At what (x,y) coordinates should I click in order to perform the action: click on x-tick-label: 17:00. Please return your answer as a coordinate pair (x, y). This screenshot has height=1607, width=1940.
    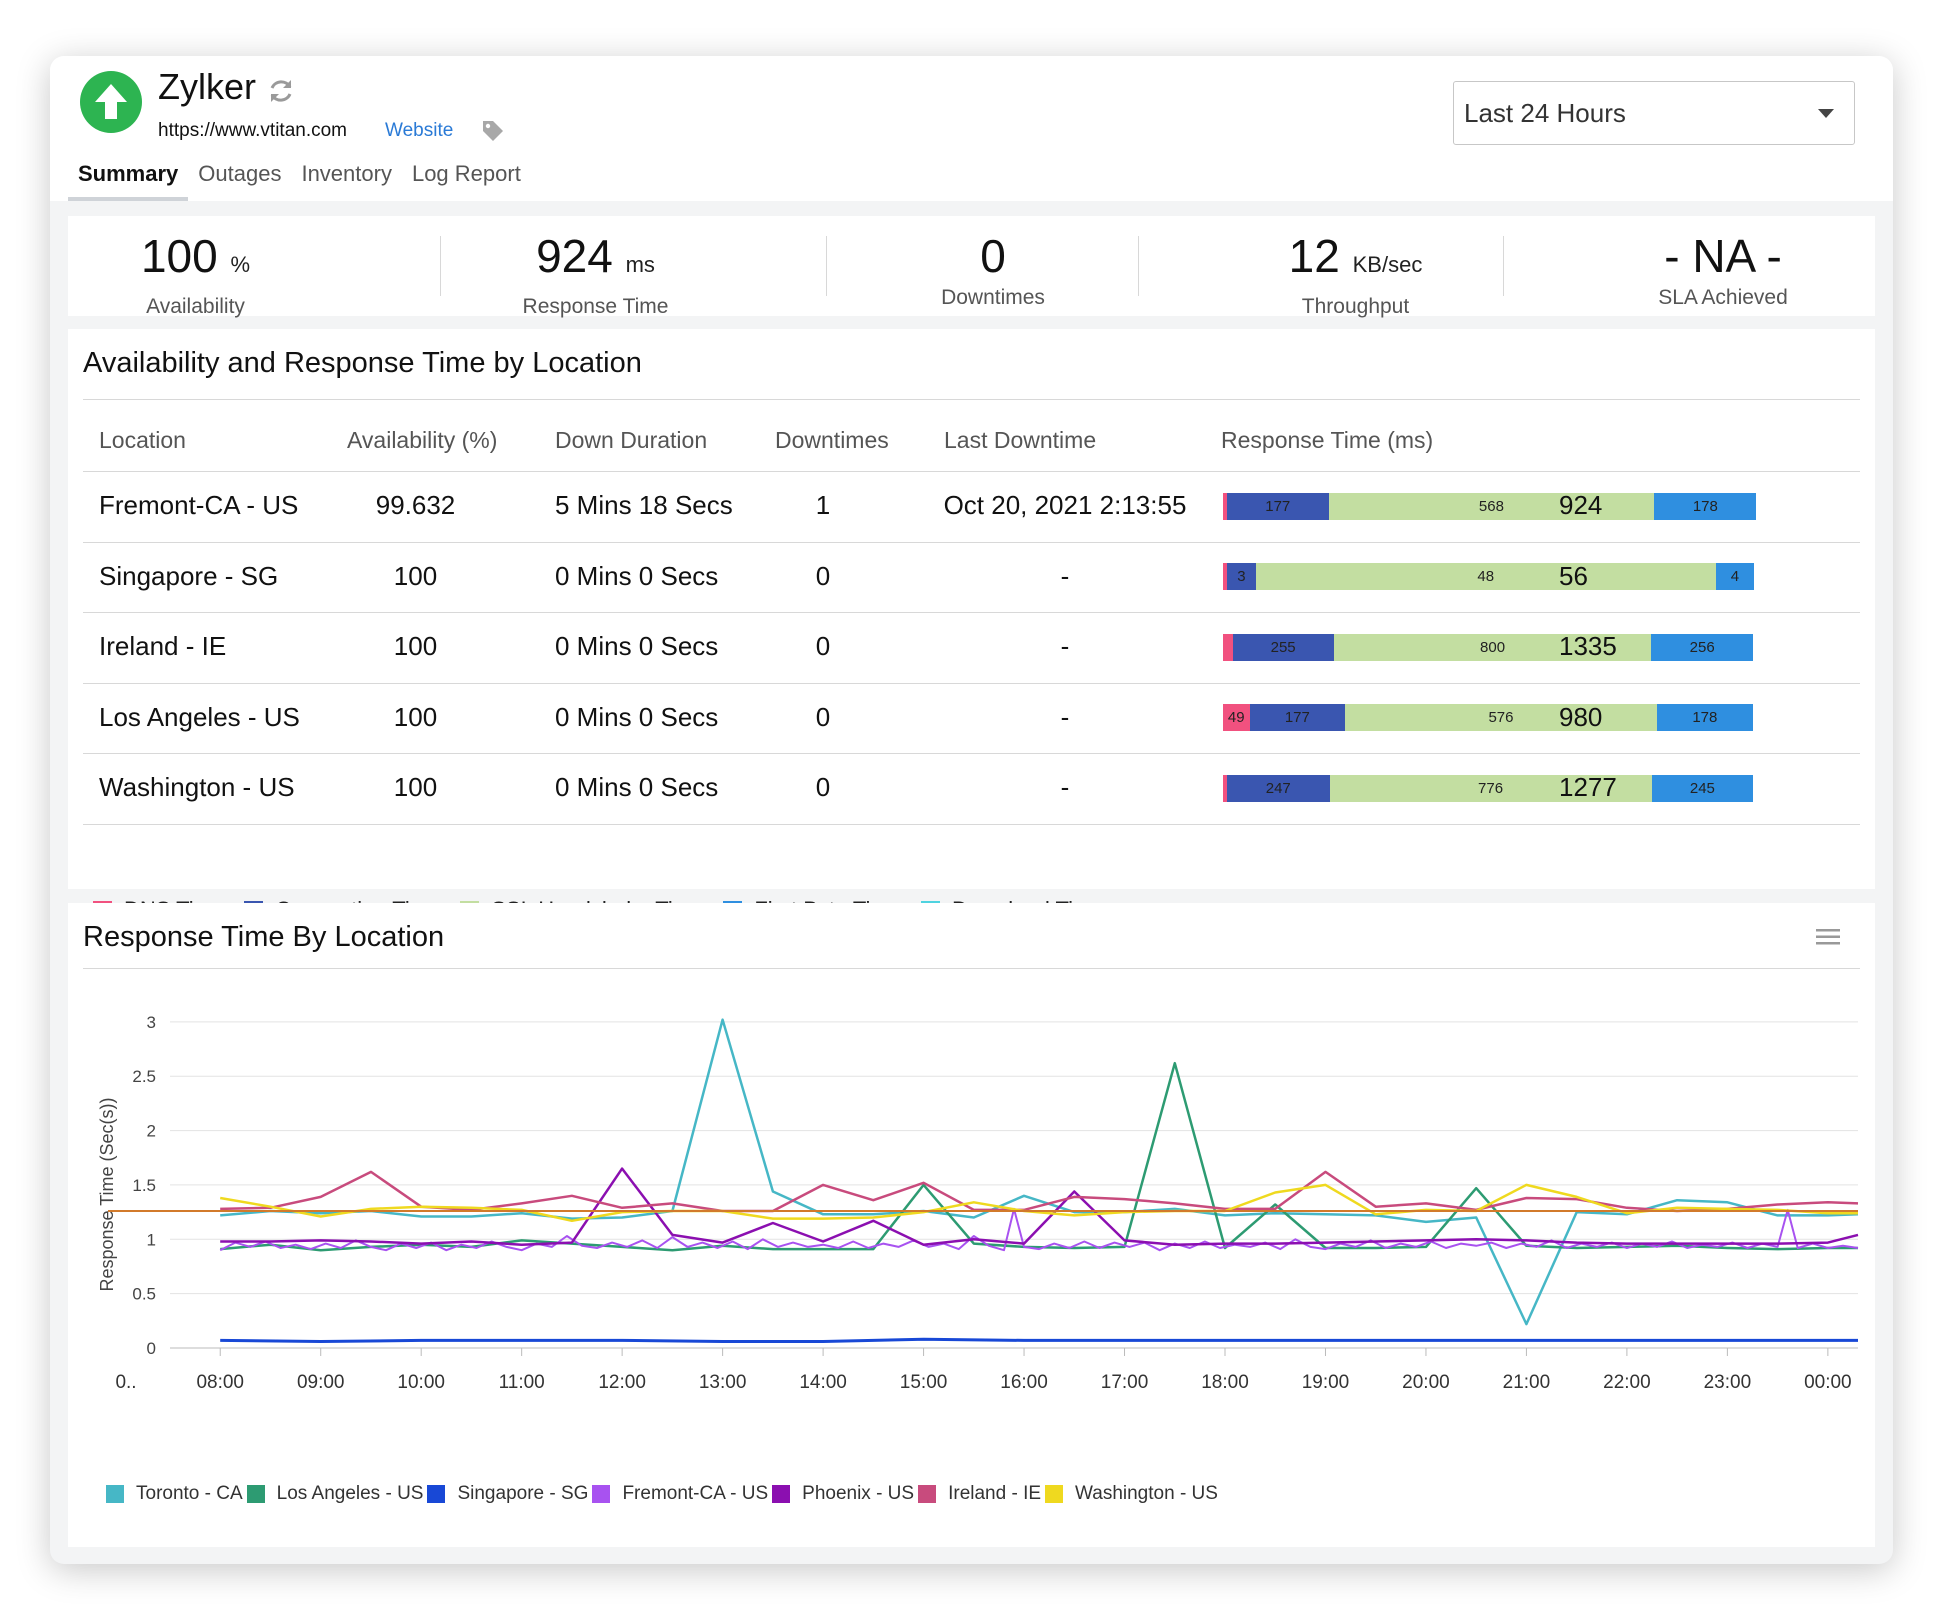
    Looking at the image, I should click on (1125, 1382).